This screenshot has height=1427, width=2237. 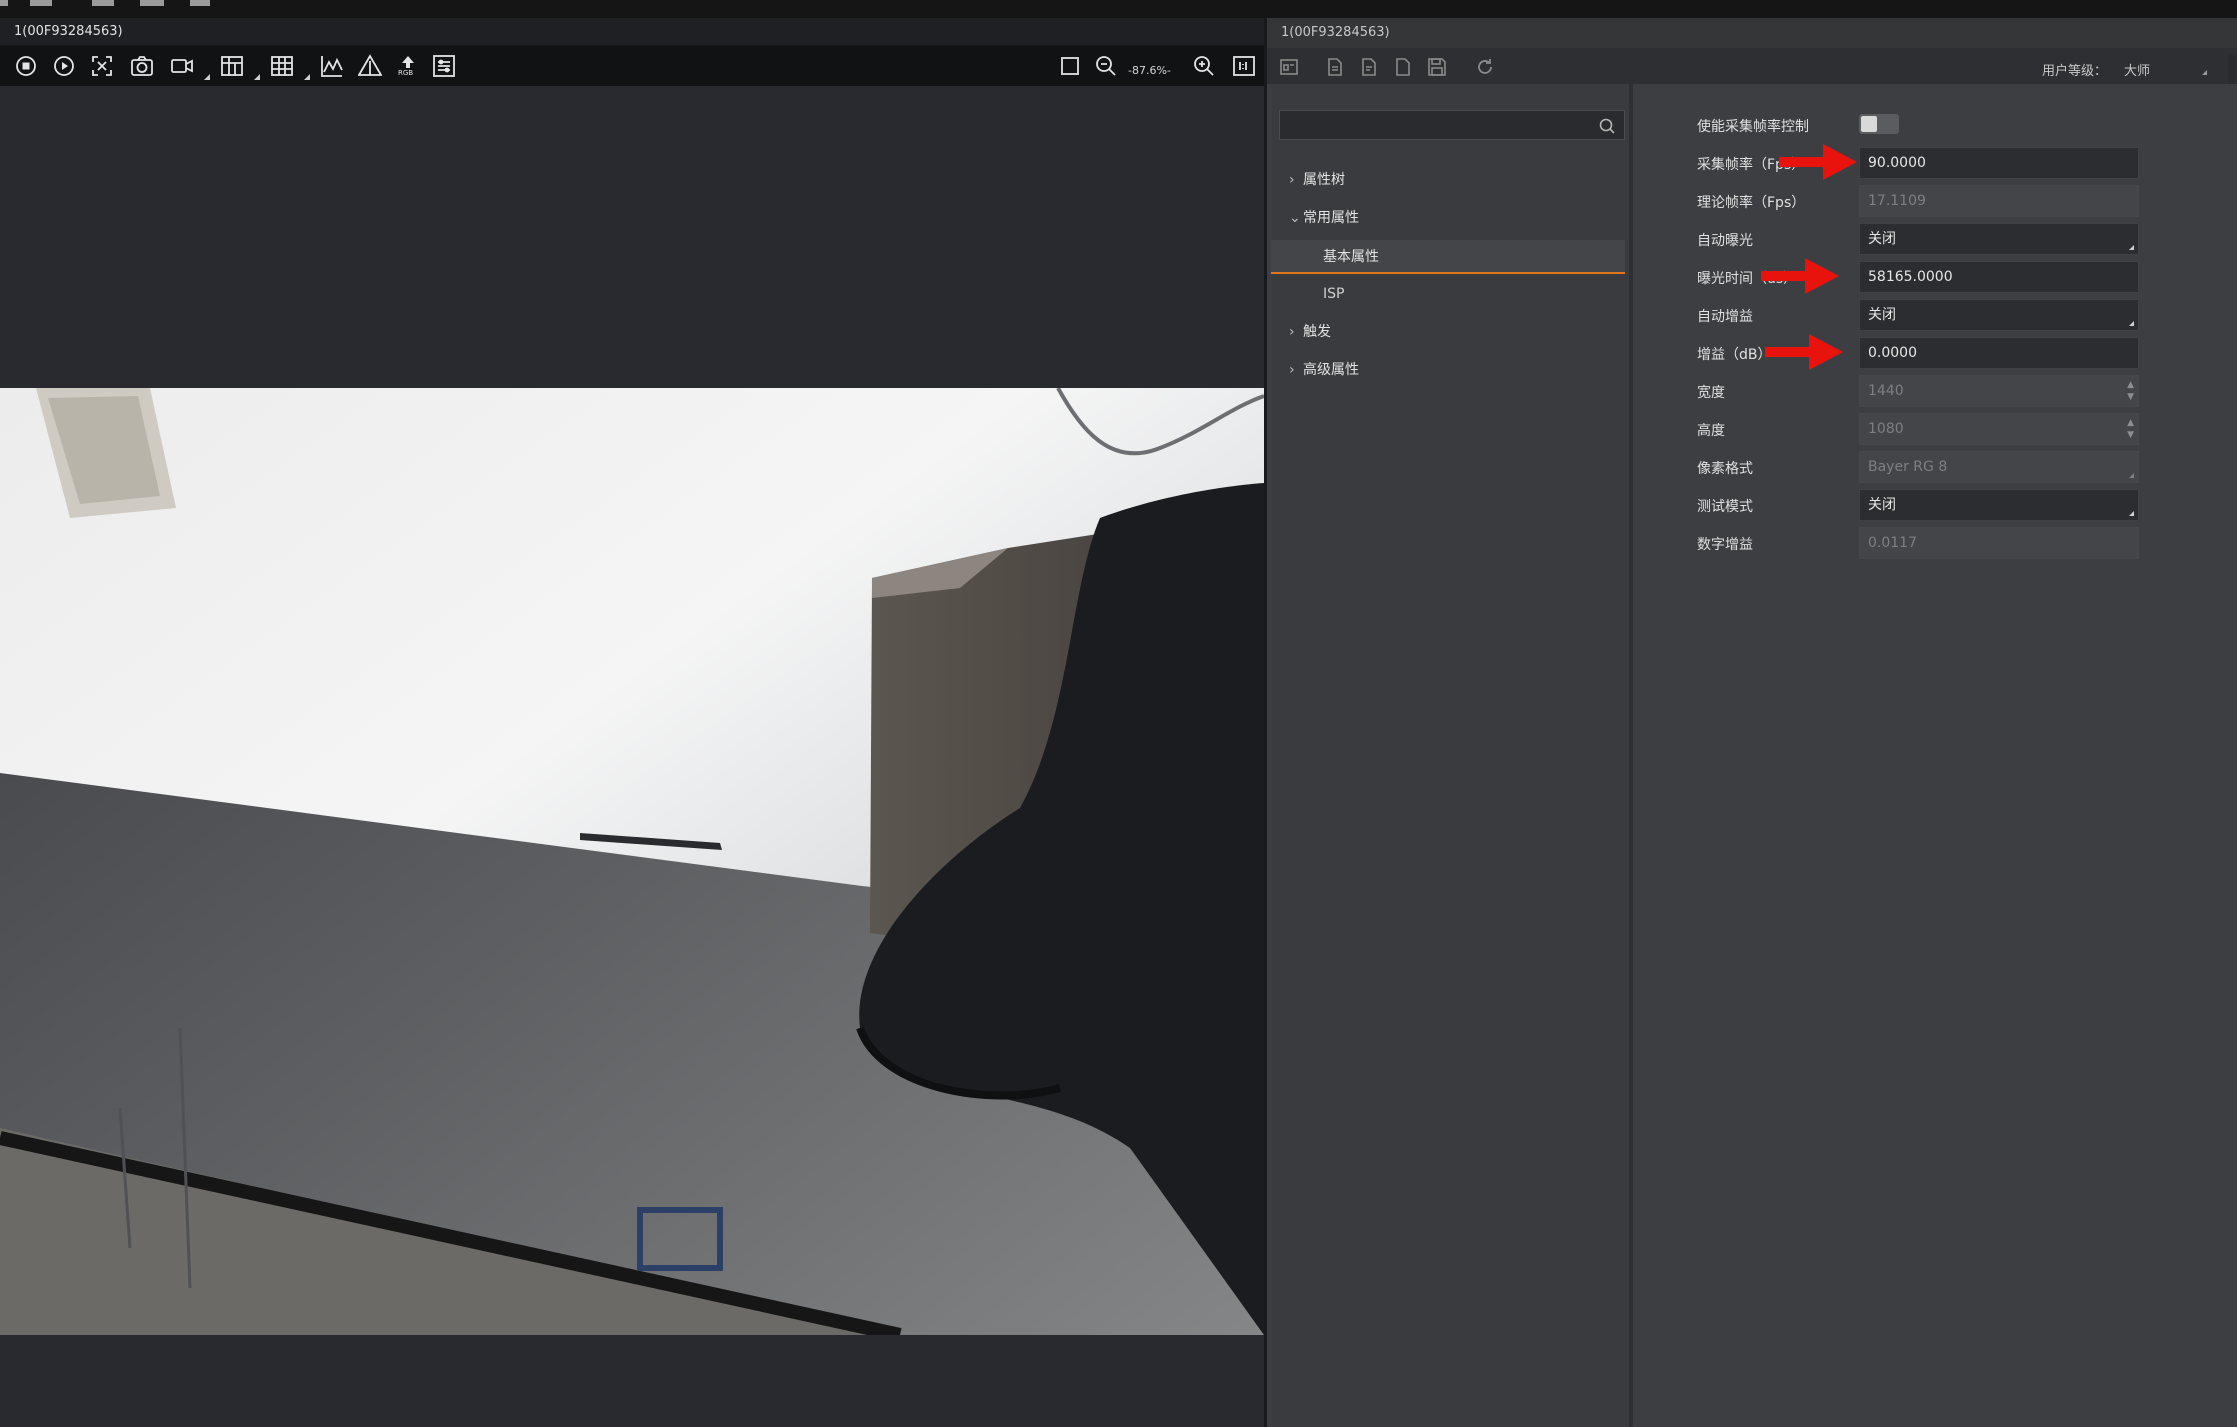 I want to click on user-level-label: 用户等级：, so click(x=2075, y=71).